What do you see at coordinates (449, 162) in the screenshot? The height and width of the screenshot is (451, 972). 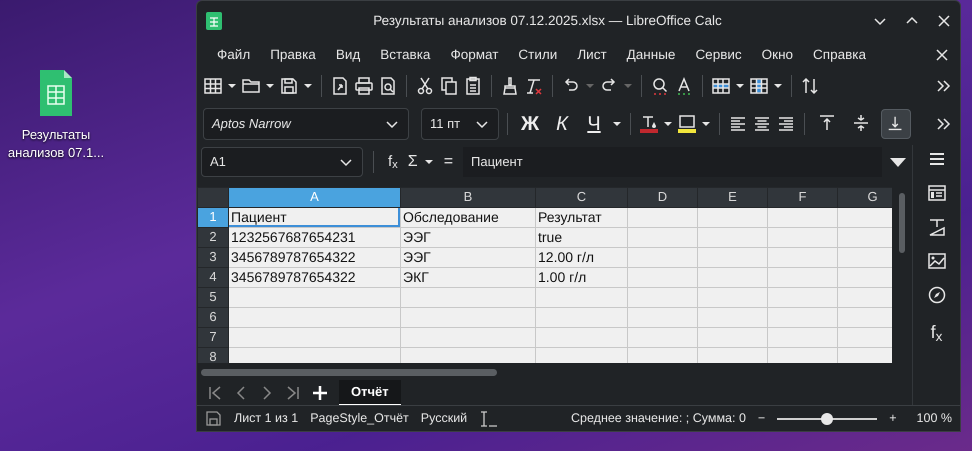 I see `formula-button: =` at bounding box center [449, 162].